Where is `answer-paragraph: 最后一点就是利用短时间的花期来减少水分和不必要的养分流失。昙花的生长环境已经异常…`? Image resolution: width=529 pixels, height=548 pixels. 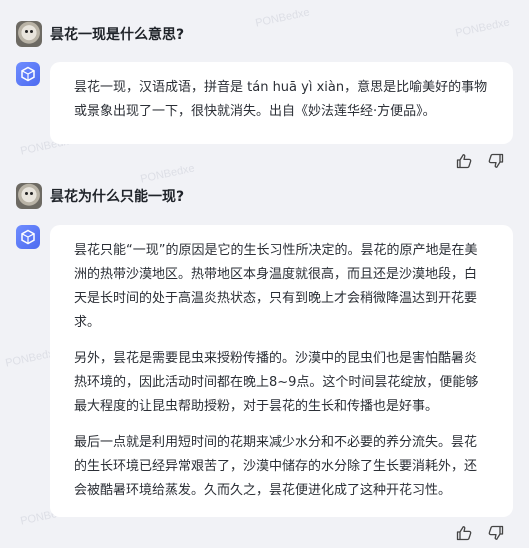
answer-paragraph: 最后一点就是利用短时间的花期来减少水分和不必要的养分流失。昙花的生长环境已经异常… is located at coordinates (276, 466).